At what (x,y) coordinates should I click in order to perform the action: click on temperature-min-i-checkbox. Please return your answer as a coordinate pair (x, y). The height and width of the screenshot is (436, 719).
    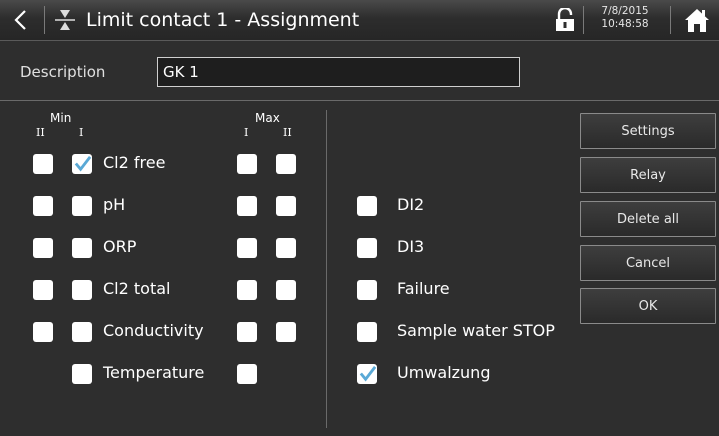
    Looking at the image, I should click on (82, 374).